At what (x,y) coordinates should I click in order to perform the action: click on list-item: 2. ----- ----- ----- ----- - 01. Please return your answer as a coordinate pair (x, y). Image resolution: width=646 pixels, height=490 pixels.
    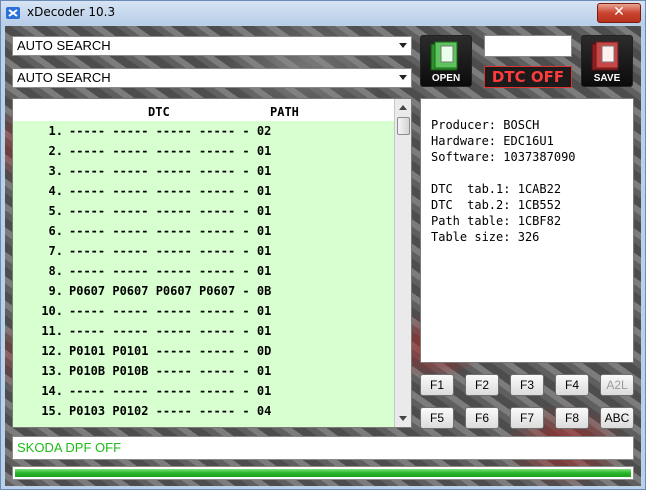
    Looking at the image, I should click on (204, 151).